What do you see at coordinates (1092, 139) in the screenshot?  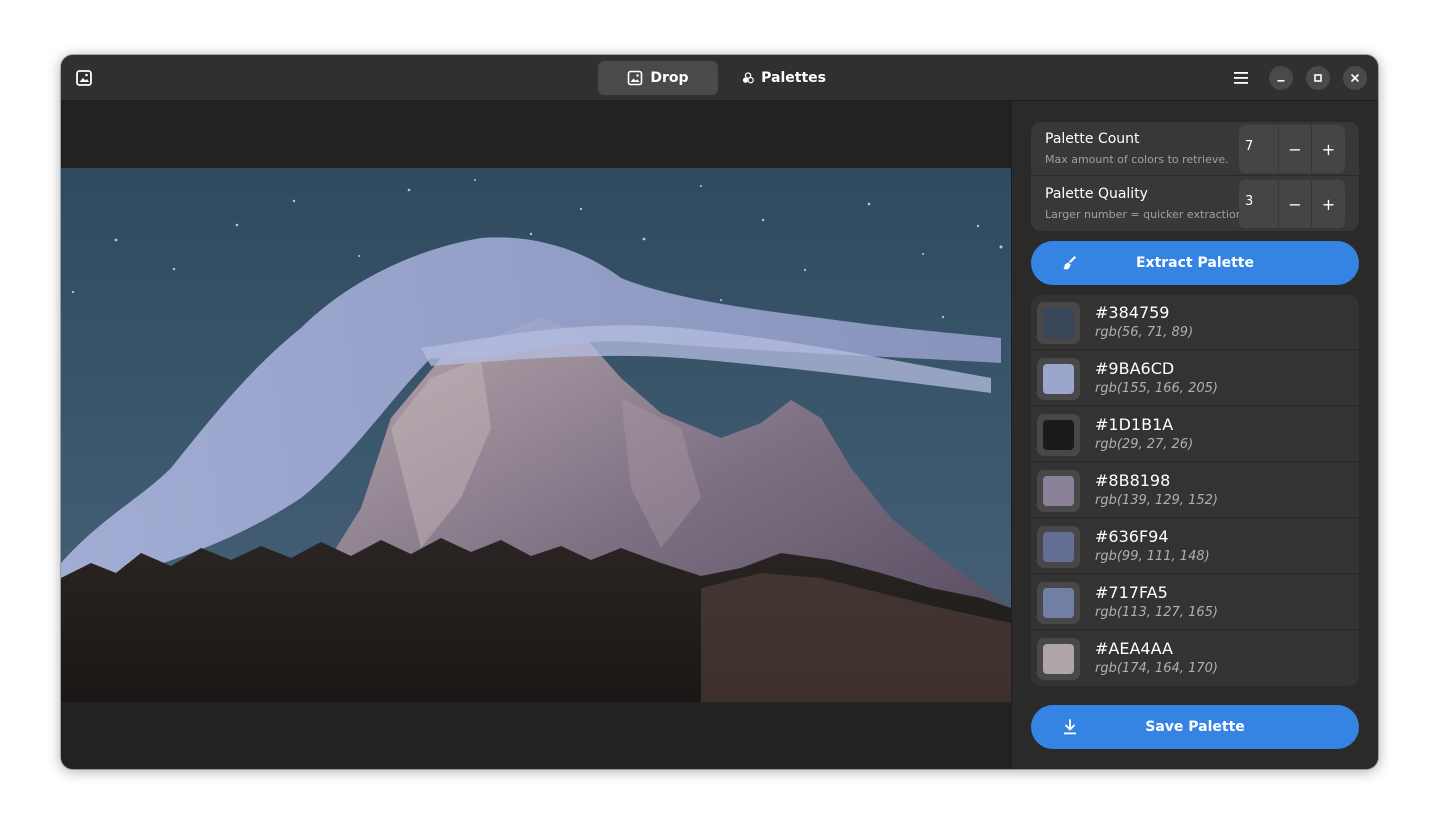 I see `palette-count-title: Palette Count` at bounding box center [1092, 139].